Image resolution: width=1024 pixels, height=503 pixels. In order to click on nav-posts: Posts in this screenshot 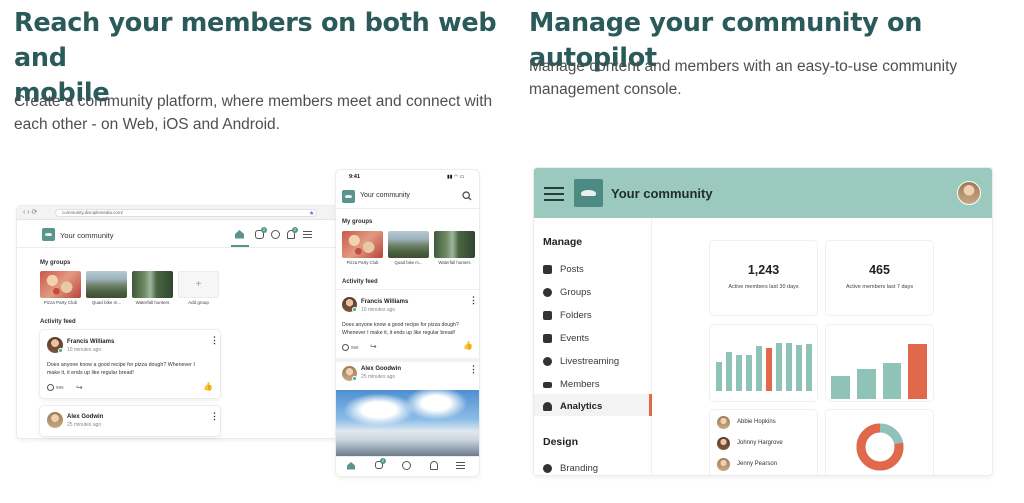, I will do `click(563, 269)`.